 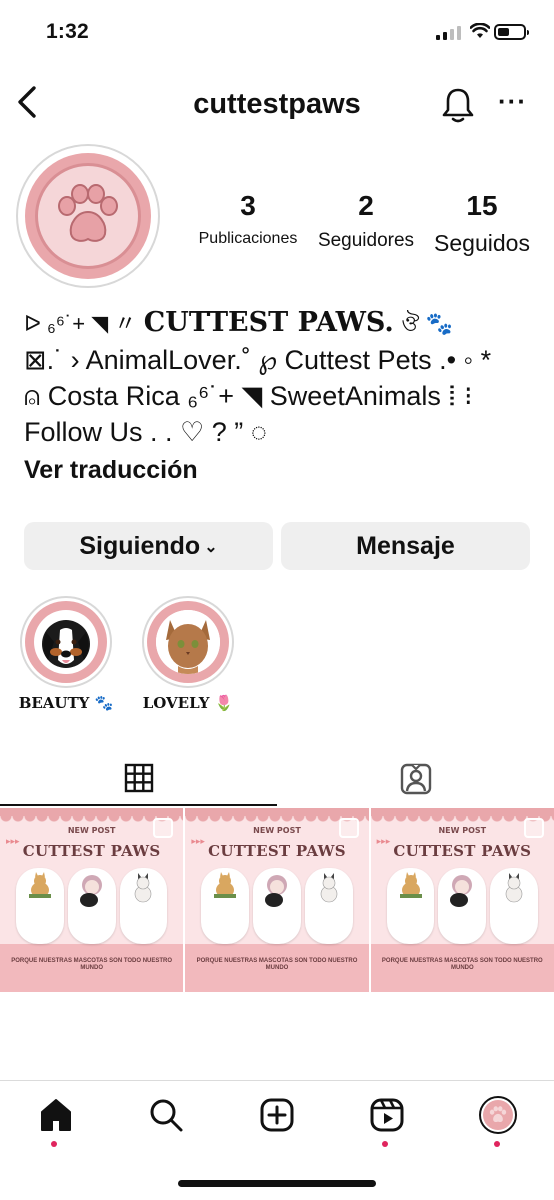 What do you see at coordinates (277, 104) in the screenshot?
I see `profile-header: cuttestpaws ···` at bounding box center [277, 104].